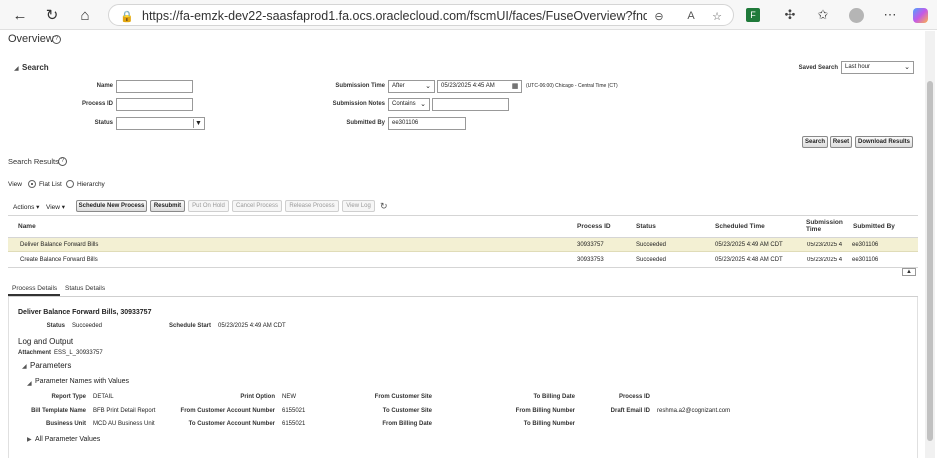 The image size is (937, 458). What do you see at coordinates (154, 86) in the screenshot?
I see `name-input` at bounding box center [154, 86].